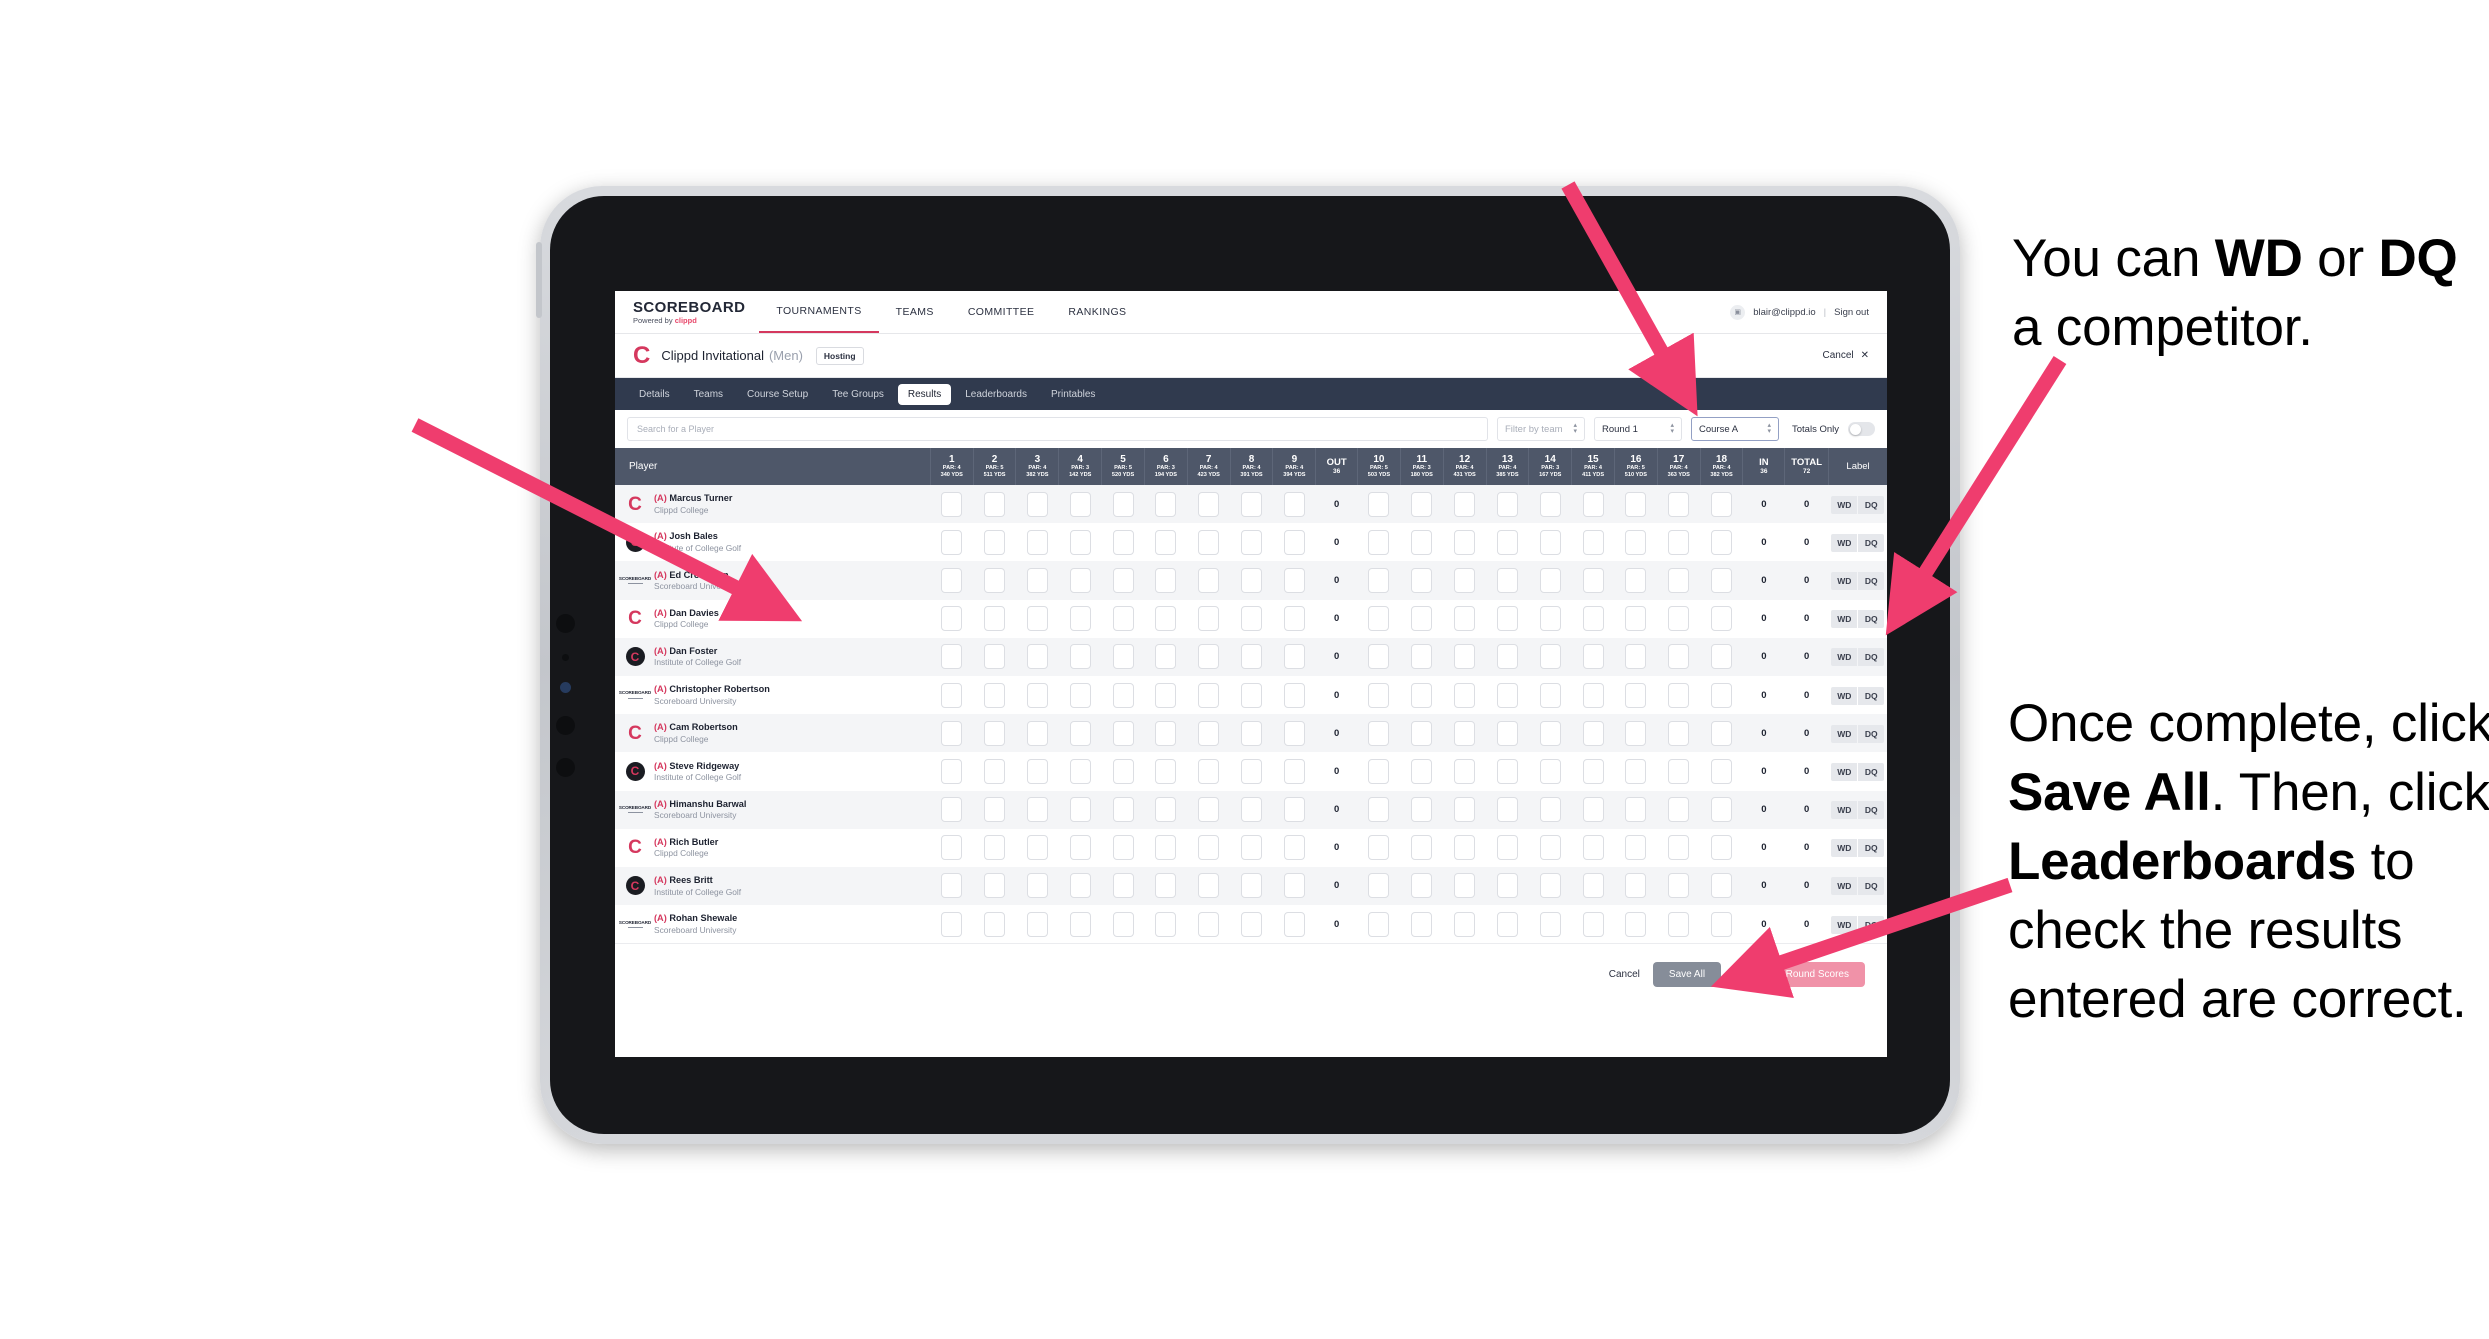 This screenshot has width=2489, height=1339. What do you see at coordinates (1057, 429) in the screenshot?
I see `search-input: Search for a Player` at bounding box center [1057, 429].